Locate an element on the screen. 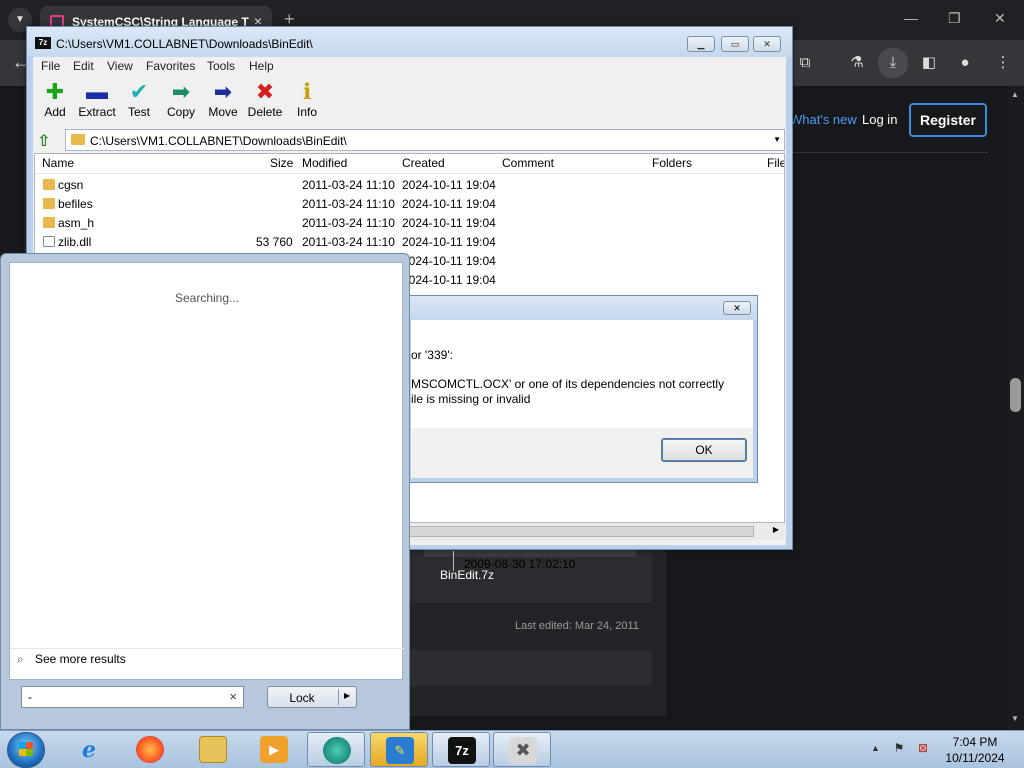 Image resolution: width=1024 pixels, height=768 pixels. file-explorer-icon is located at coordinates (213, 749).